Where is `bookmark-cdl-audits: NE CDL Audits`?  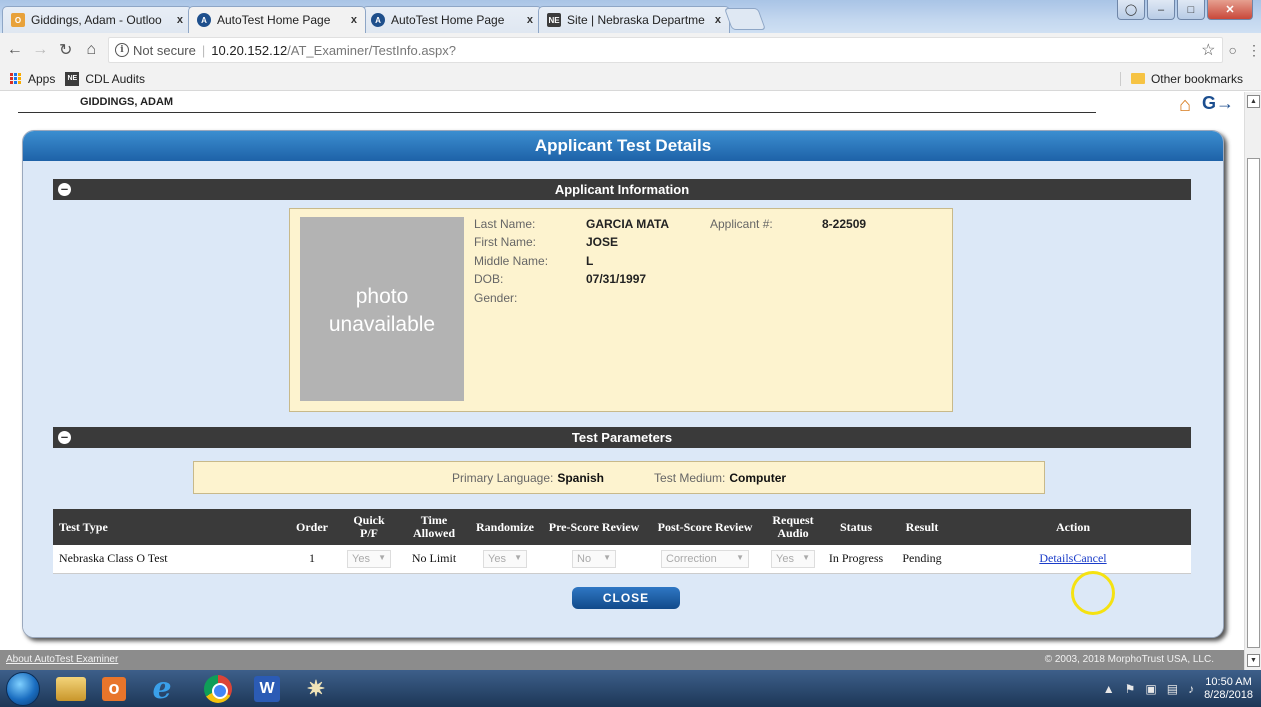
bookmark-cdl-audits: NE CDL Audits is located at coordinates (105, 78).